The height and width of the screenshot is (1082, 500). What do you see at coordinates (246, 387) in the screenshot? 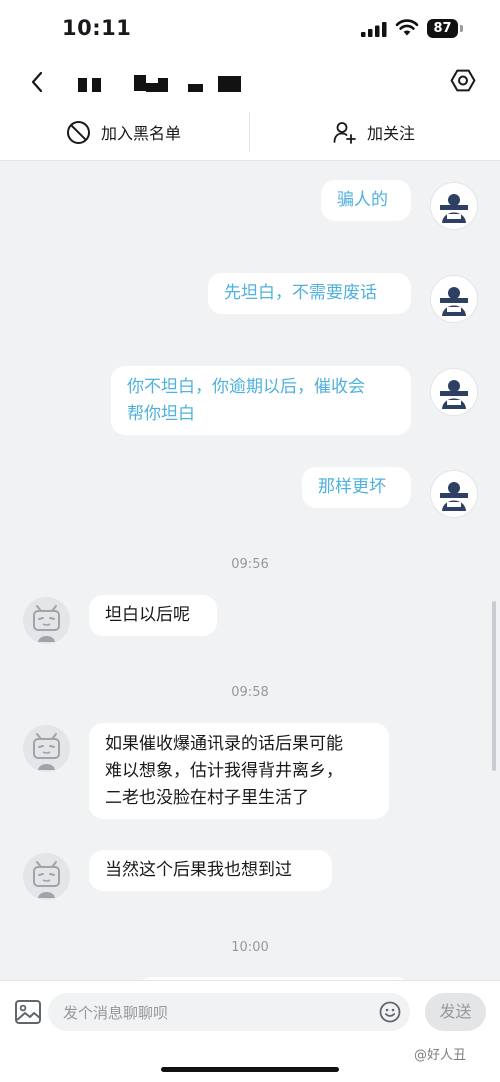
I see `message-text-line: 你不坦白，你逾期以后，催收会` at bounding box center [246, 387].